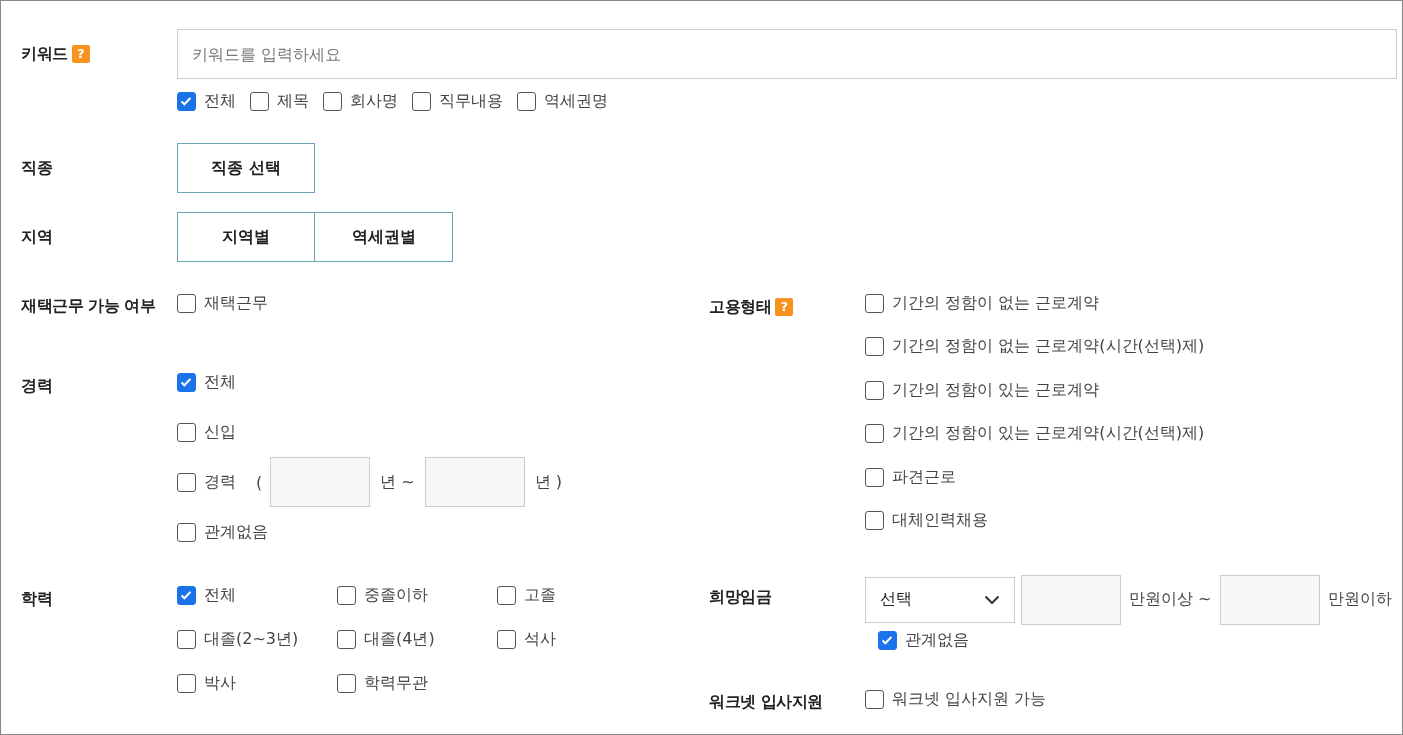 The width and height of the screenshot is (1403, 735). What do you see at coordinates (251, 639) in the screenshot?
I see `checkbox-label: 대졸(2~3년)` at bounding box center [251, 639].